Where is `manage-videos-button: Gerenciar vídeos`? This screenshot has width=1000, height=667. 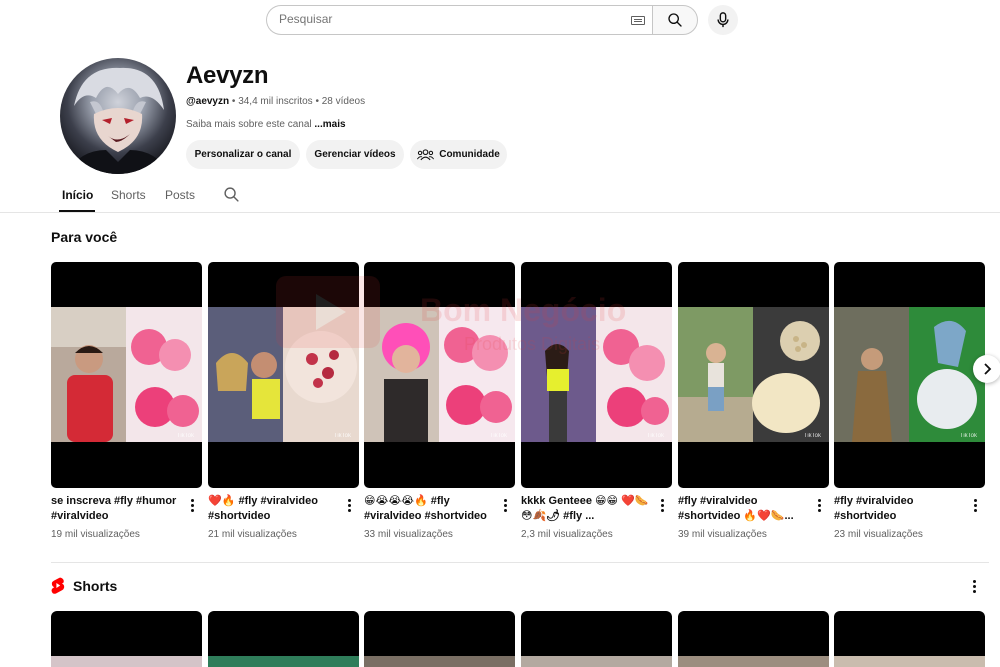
manage-videos-button: Gerenciar vídeos is located at coordinates (355, 154).